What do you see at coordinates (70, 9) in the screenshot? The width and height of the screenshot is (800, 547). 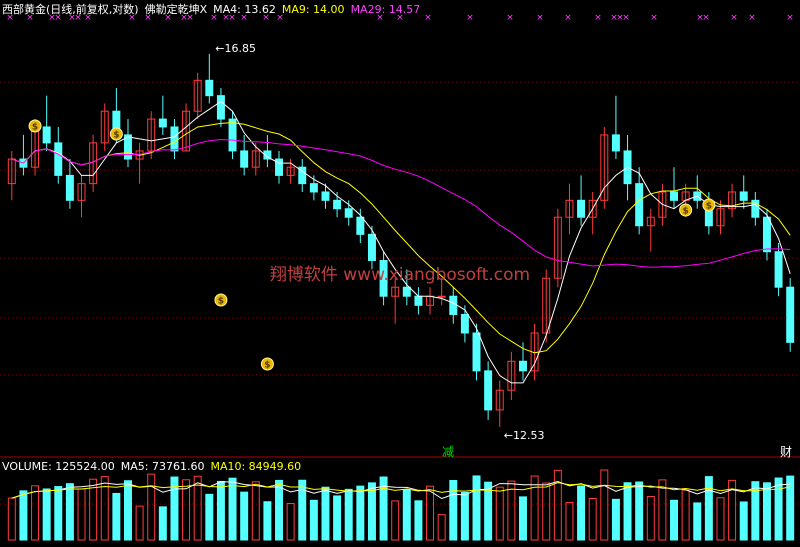 I see `instrument-title: 西部黄金(日线,前复权,对数)` at bounding box center [70, 9].